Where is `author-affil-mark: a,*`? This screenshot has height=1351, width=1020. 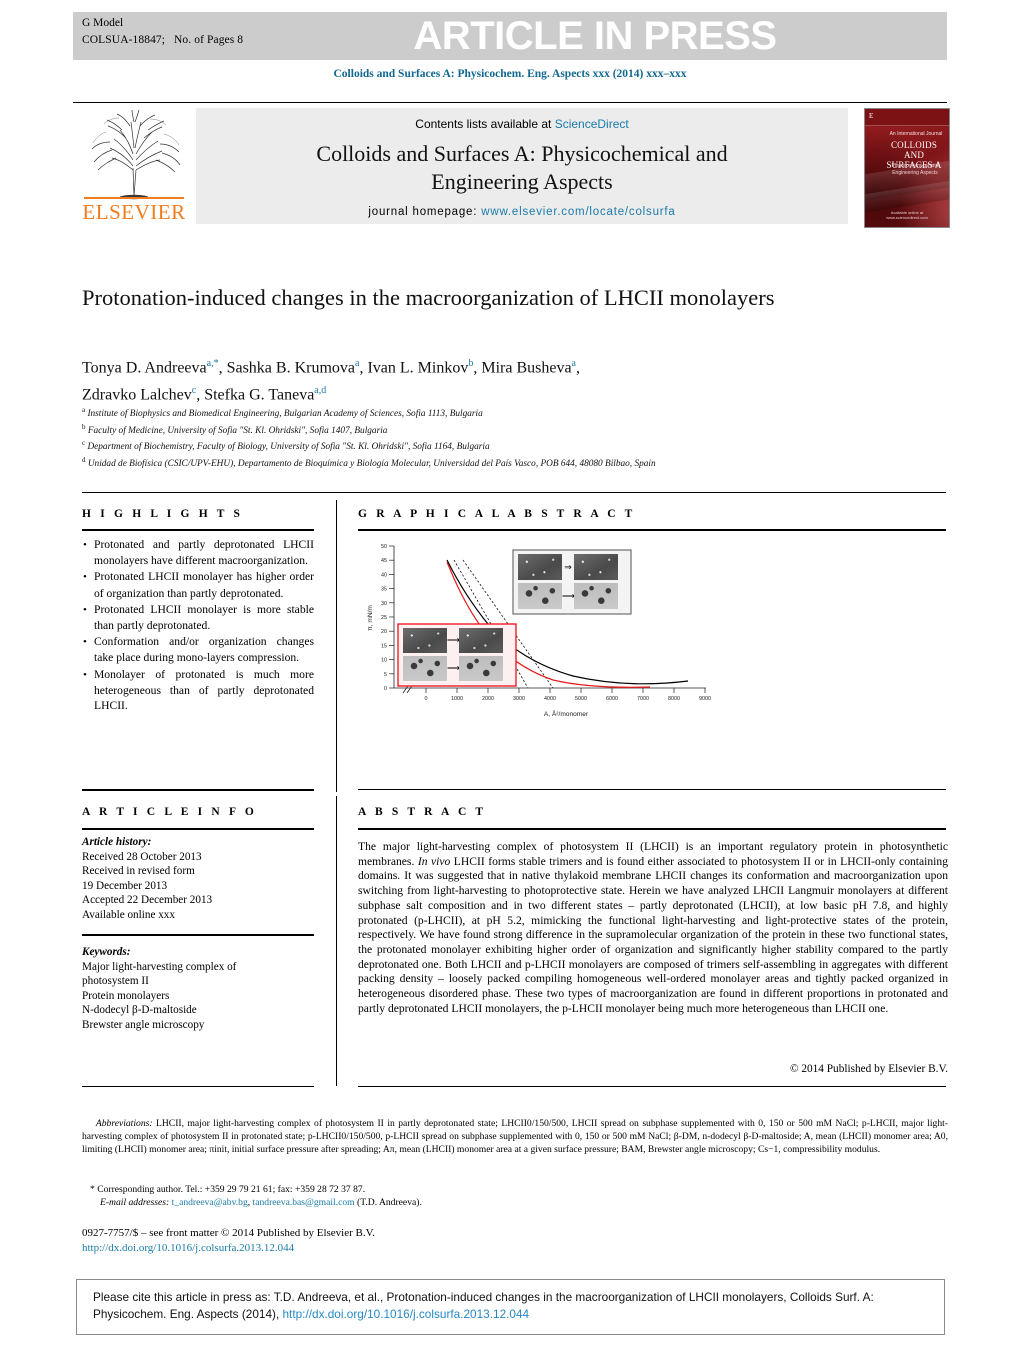 author-affil-mark: a,* is located at coordinates (212, 363).